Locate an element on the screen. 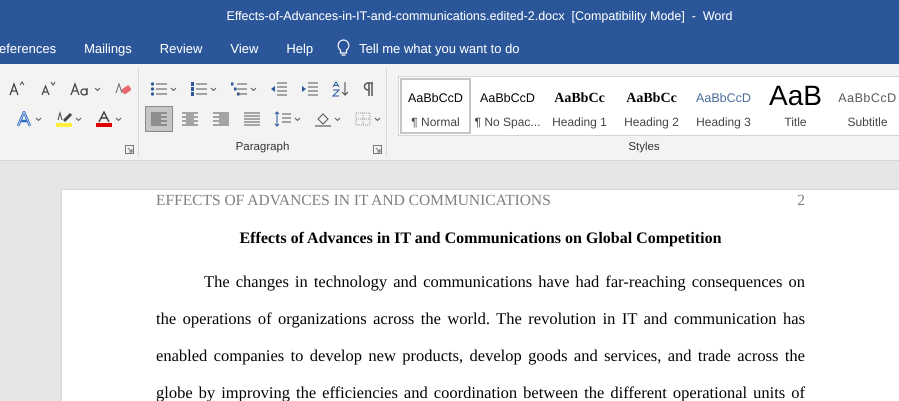 This screenshot has width=899, height=401. style-option: AaBbCcD ¶ Normal is located at coordinates (435, 106).